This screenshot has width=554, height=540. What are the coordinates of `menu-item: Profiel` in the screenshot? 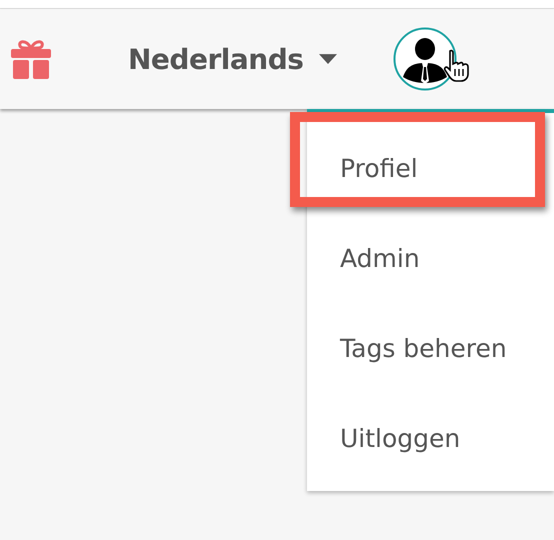 It's located at (430, 168).